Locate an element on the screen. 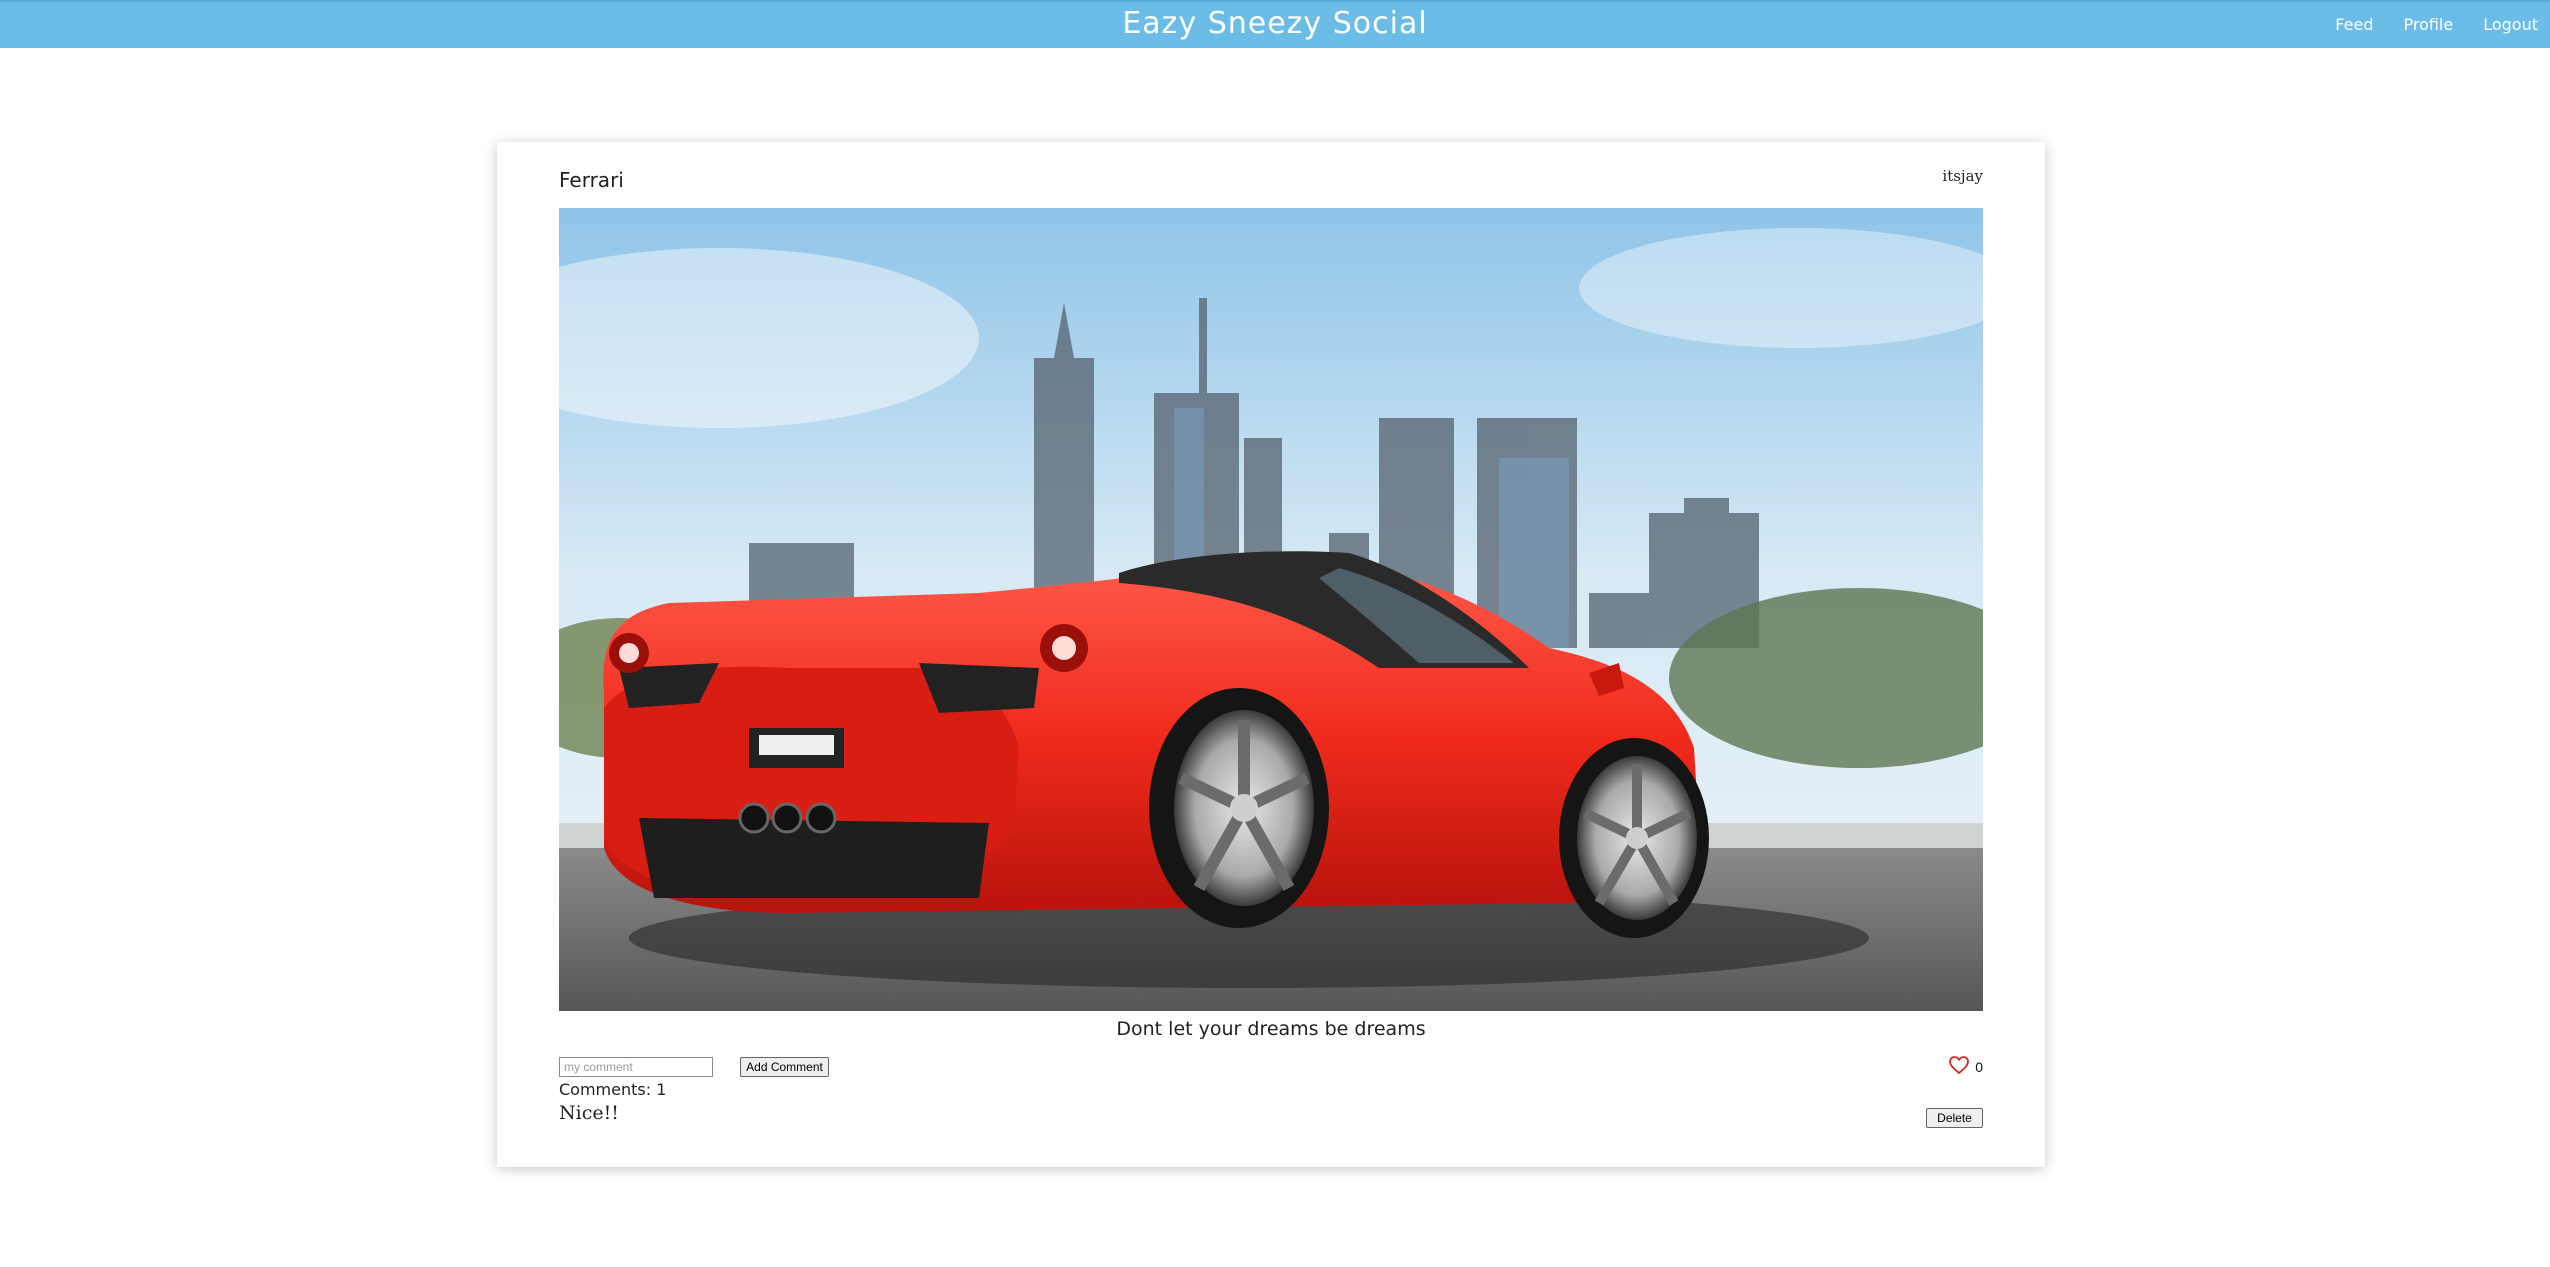 The image size is (2550, 1267). brand-title: Eazy Sneezy Social is located at coordinates (1275, 23).